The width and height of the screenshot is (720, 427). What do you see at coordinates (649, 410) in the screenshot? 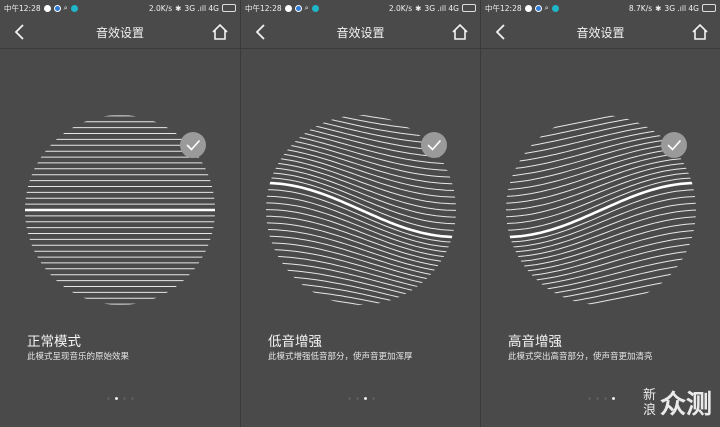
I see `watermark-char-2: 浪` at bounding box center [649, 410].